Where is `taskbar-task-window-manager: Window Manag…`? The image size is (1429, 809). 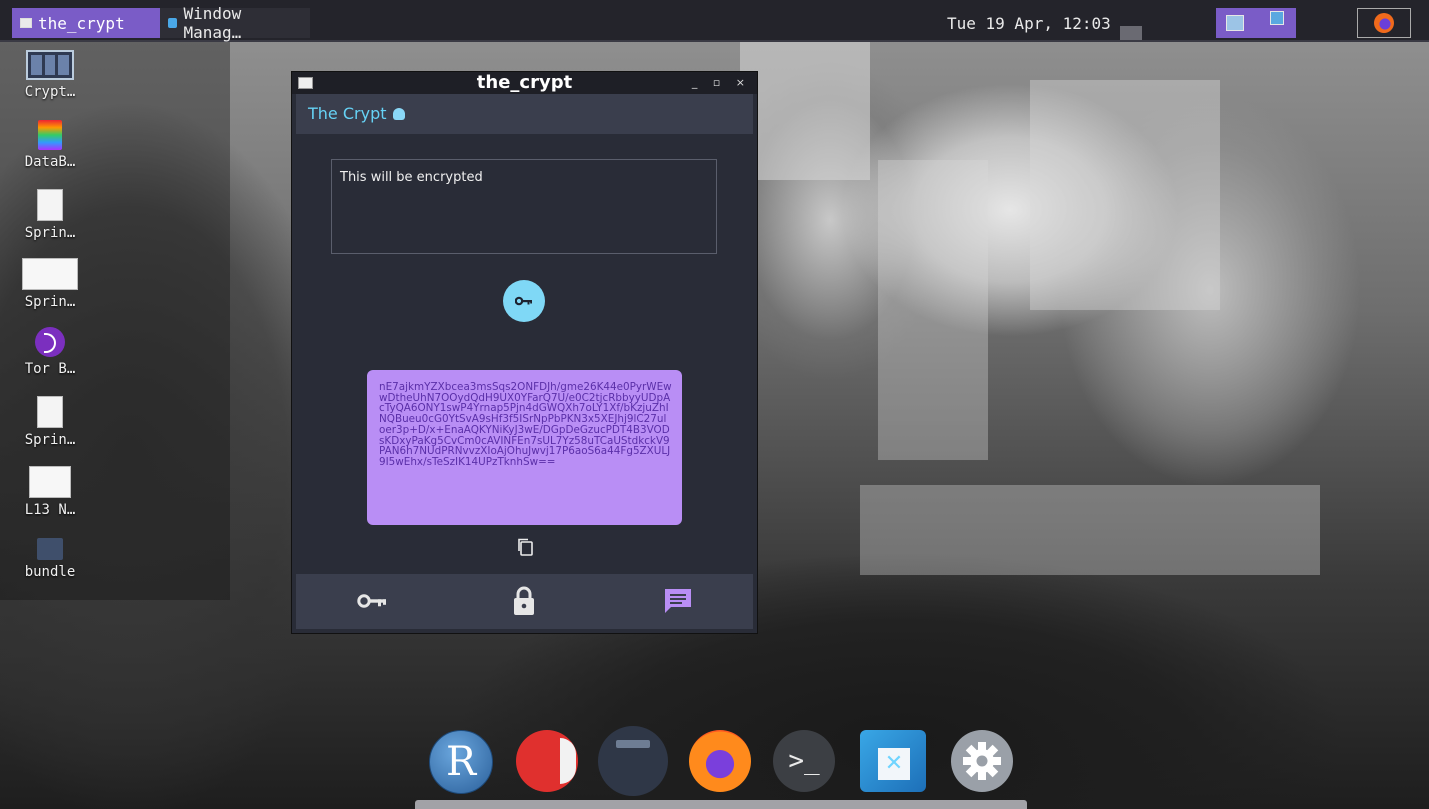
taskbar-task-window-manager: Window Manag… is located at coordinates (235, 23).